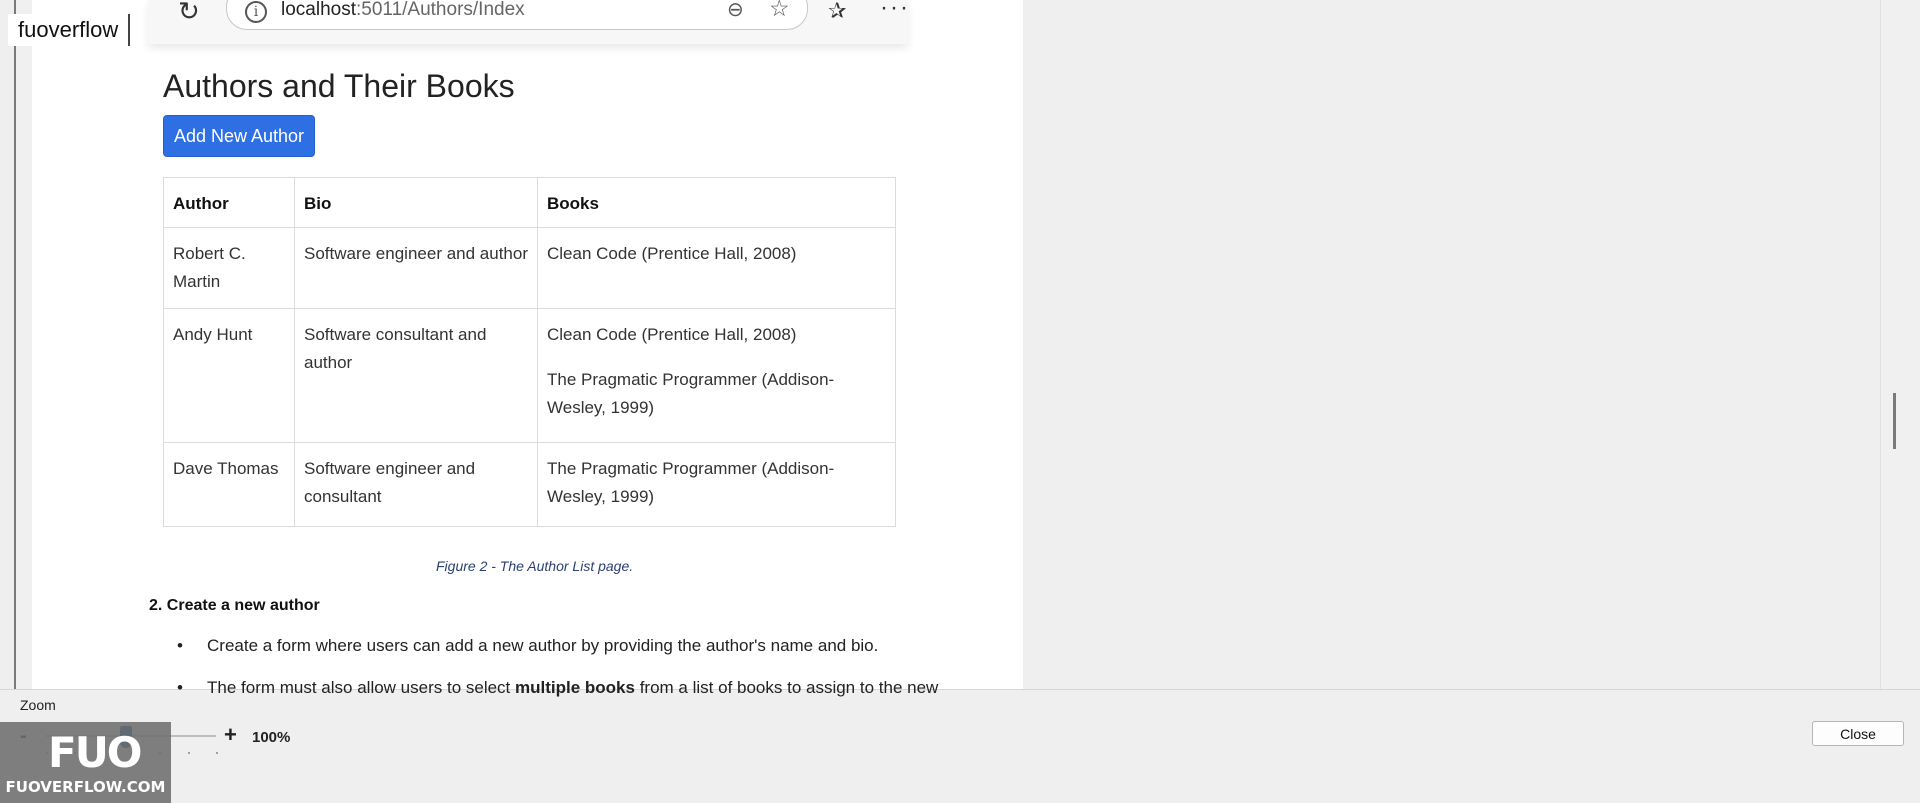 This screenshot has height=803, width=1920. I want to click on bio-cell: Software consultant and author, so click(416, 375).